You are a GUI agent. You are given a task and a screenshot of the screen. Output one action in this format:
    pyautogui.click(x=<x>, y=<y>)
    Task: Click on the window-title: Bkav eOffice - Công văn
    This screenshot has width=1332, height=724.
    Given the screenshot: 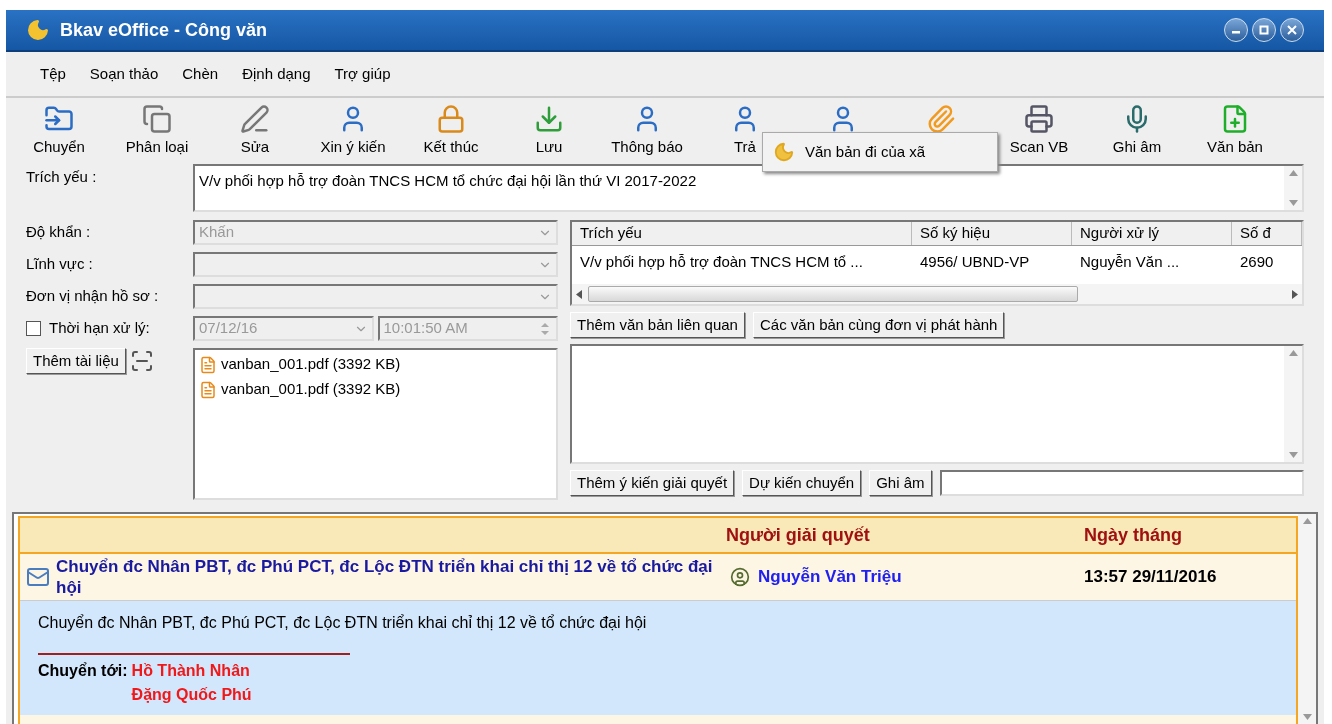 What is the action you would take?
    pyautogui.click(x=164, y=30)
    